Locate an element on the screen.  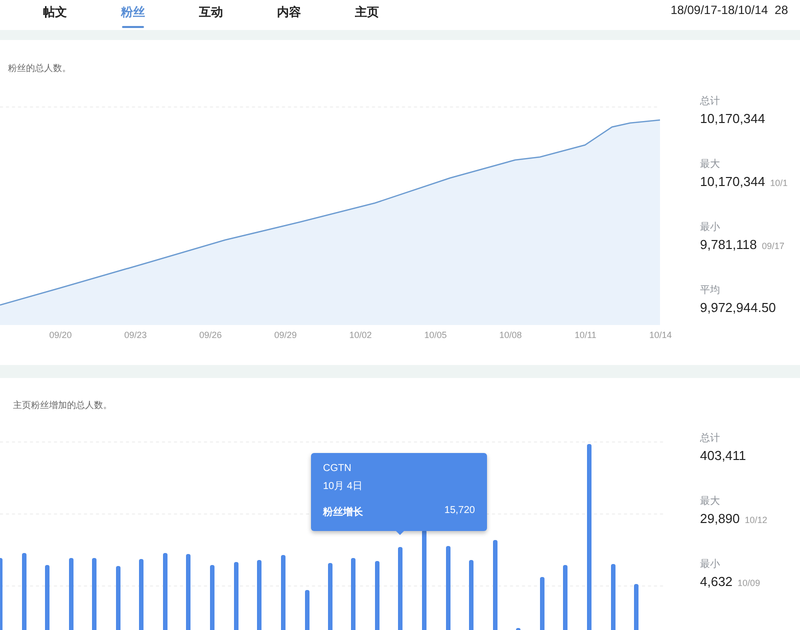
axis-label: 10/11 is located at coordinates (586, 335).